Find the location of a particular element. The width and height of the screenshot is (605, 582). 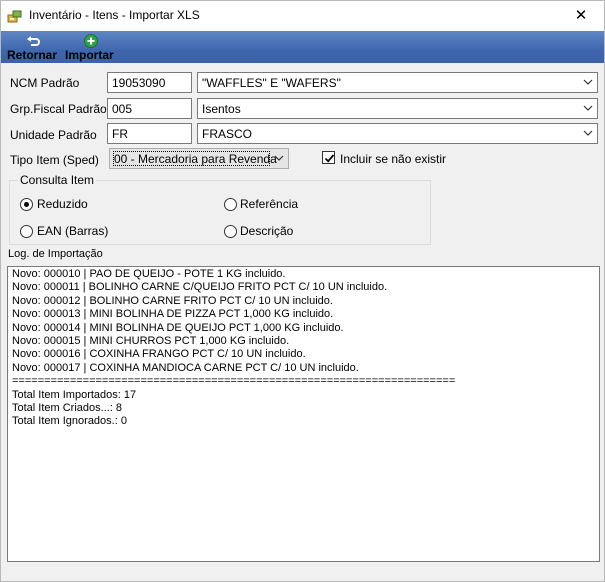

importar-button: Importar is located at coordinates (91, 47).